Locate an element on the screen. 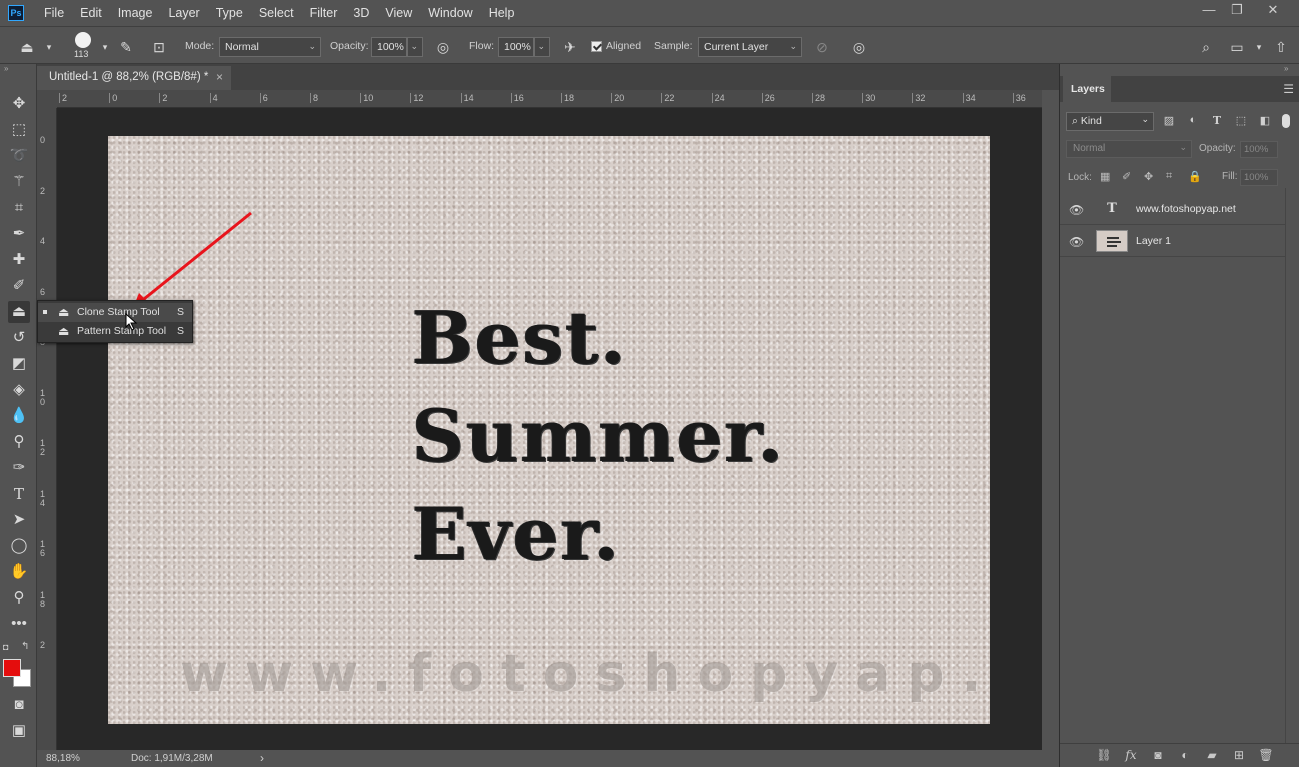 This screenshot has width=1299, height=767. menu-image: Image is located at coordinates (135, 13).